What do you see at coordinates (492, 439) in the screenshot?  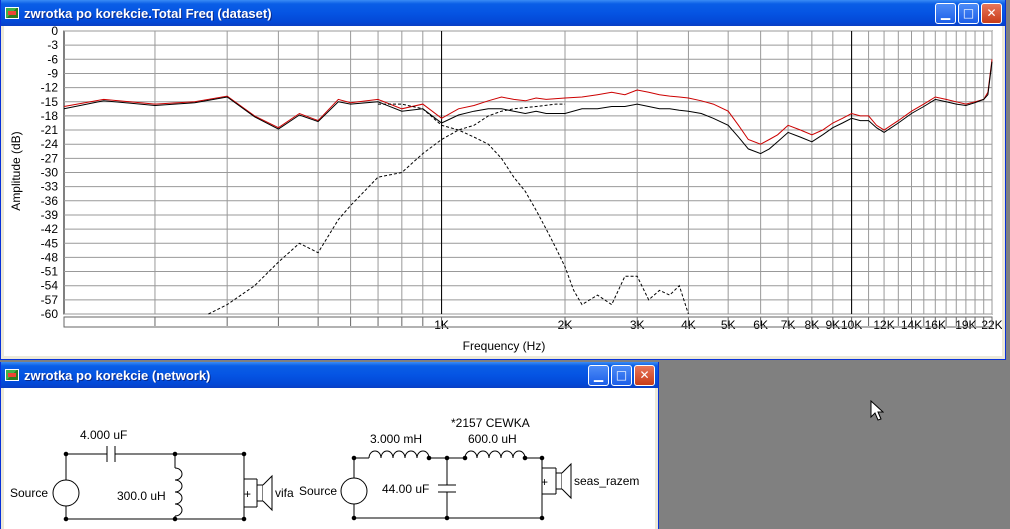 I see `inductor-2-label: 600.0 uH` at bounding box center [492, 439].